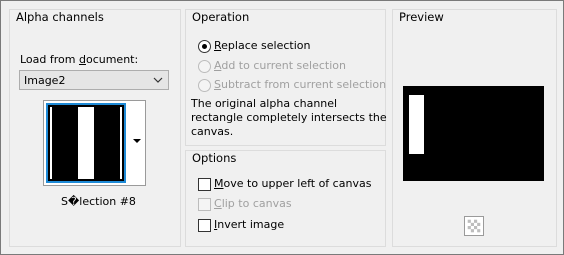 Image resolution: width=564 pixels, height=255 pixels. Describe the element at coordinates (249, 224) in the screenshot. I see `invert-image-label: Invert image` at that location.